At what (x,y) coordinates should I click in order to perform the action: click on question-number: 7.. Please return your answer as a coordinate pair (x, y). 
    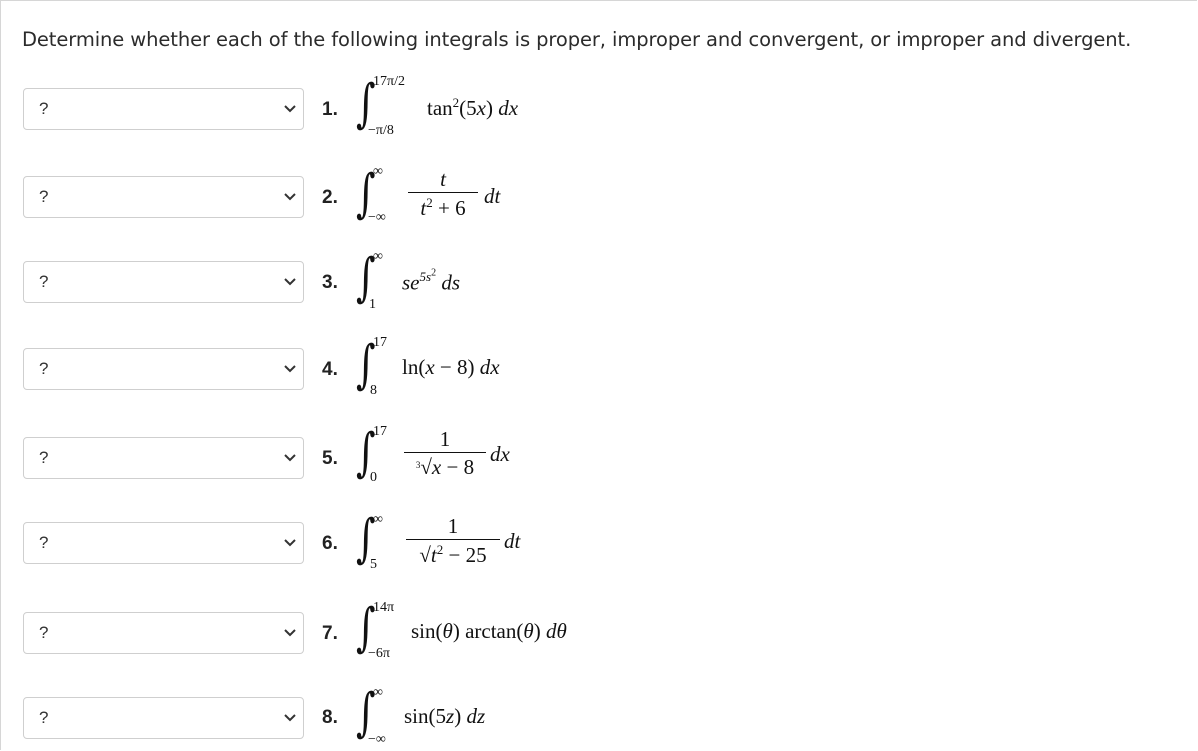
    Looking at the image, I should click on (330, 633).